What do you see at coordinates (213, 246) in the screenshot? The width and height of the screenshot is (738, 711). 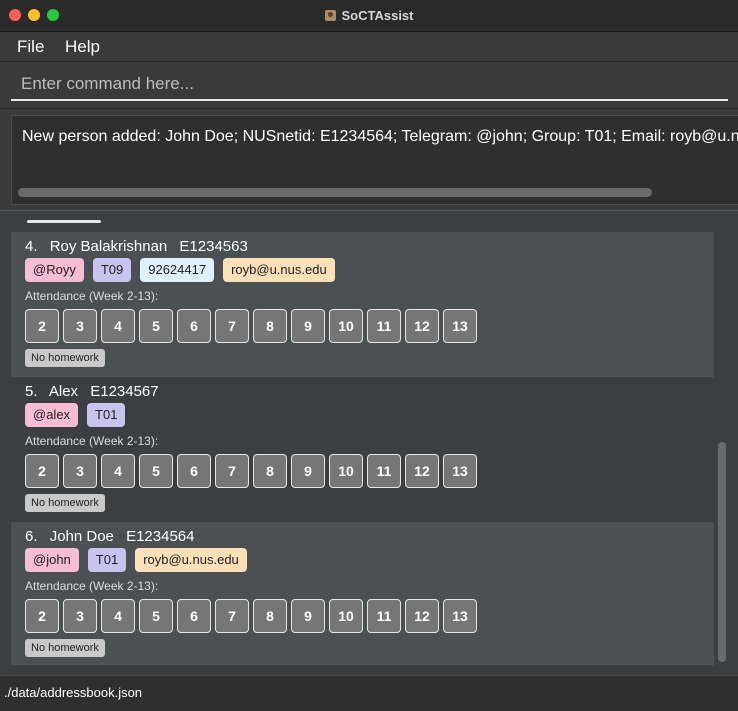 I see `person-nusnetid: E1234563` at bounding box center [213, 246].